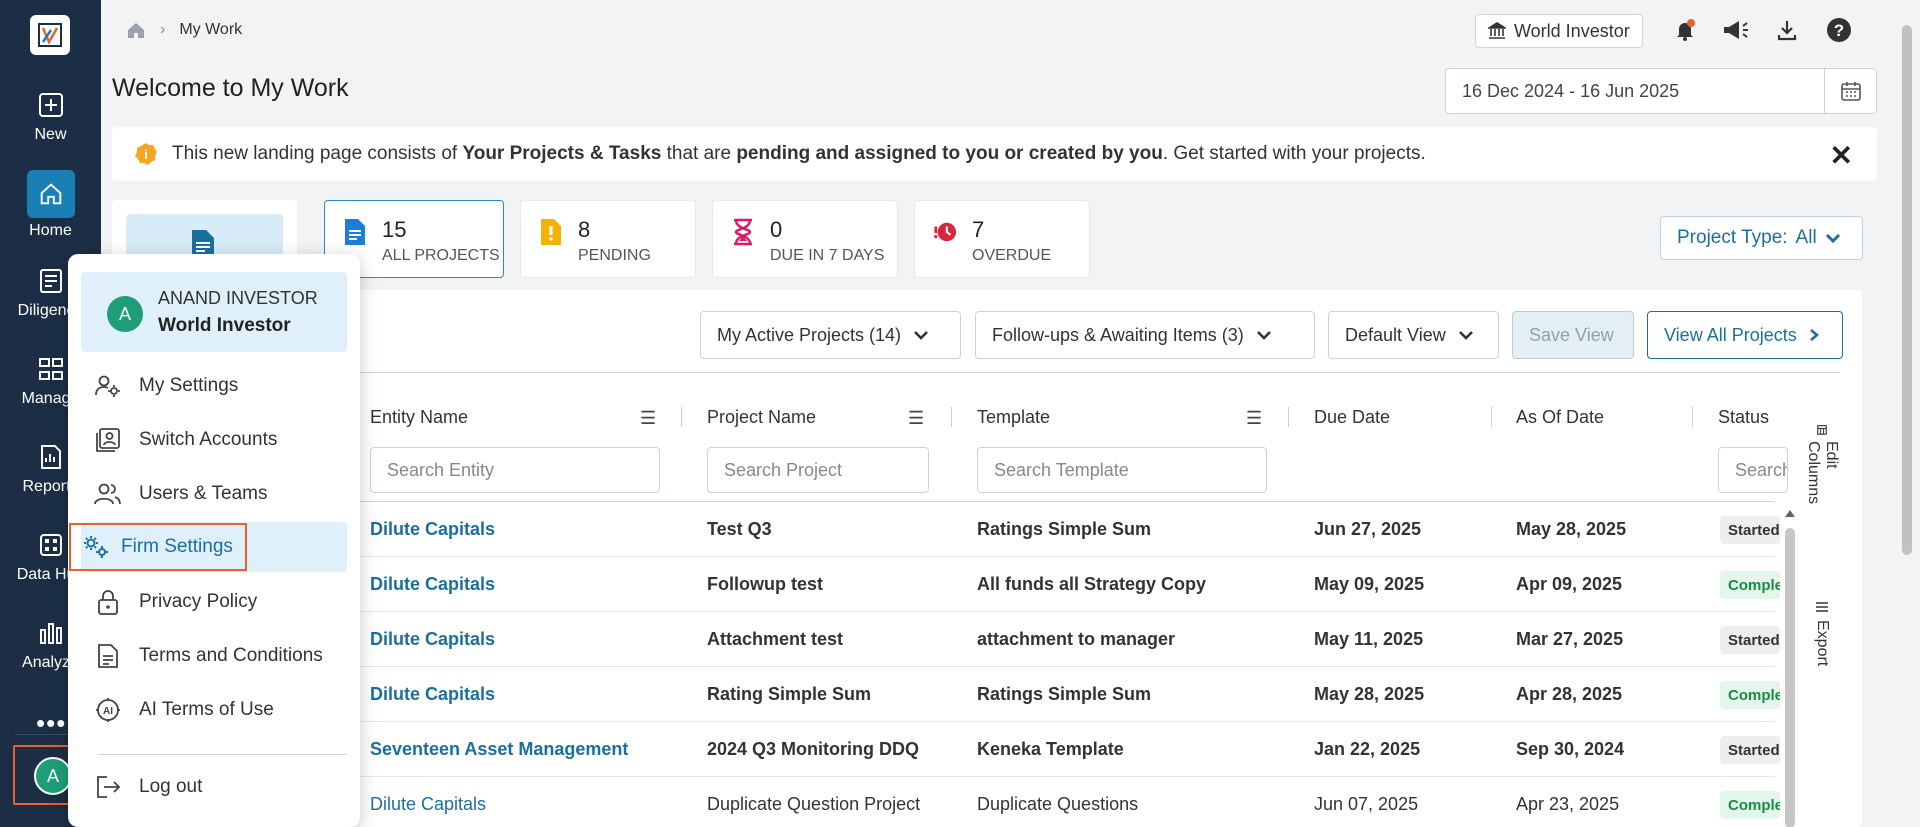  What do you see at coordinates (945, 232) in the screenshot?
I see `overdue-clock-icon` at bounding box center [945, 232].